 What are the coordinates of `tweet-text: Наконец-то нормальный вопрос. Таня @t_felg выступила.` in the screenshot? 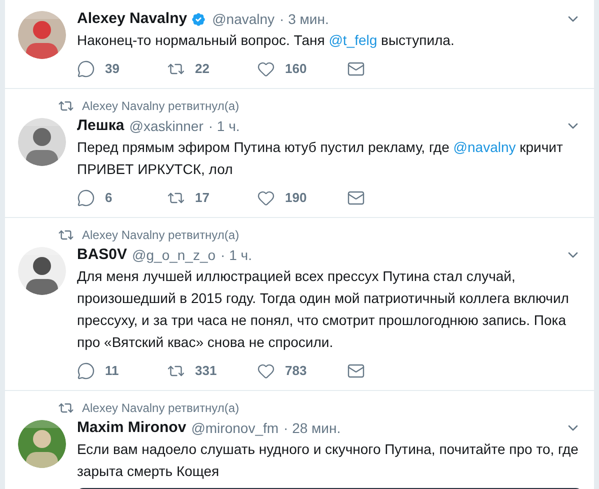 It's located at (266, 40).